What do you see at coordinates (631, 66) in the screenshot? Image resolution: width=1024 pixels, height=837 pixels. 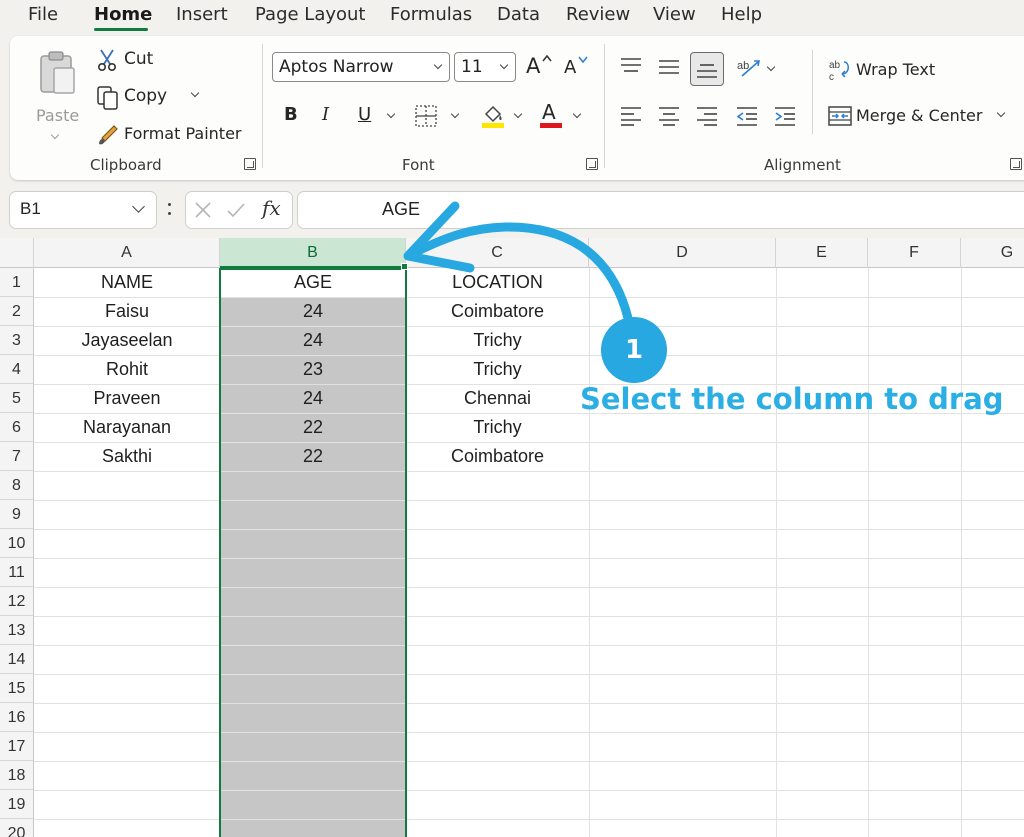 I see `align-top-icon` at bounding box center [631, 66].